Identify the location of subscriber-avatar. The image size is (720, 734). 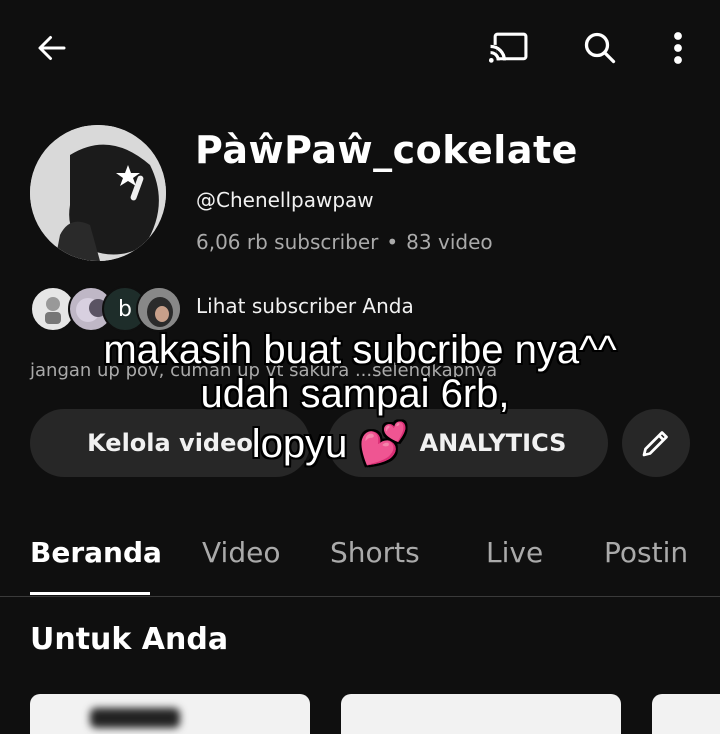
(159, 309).